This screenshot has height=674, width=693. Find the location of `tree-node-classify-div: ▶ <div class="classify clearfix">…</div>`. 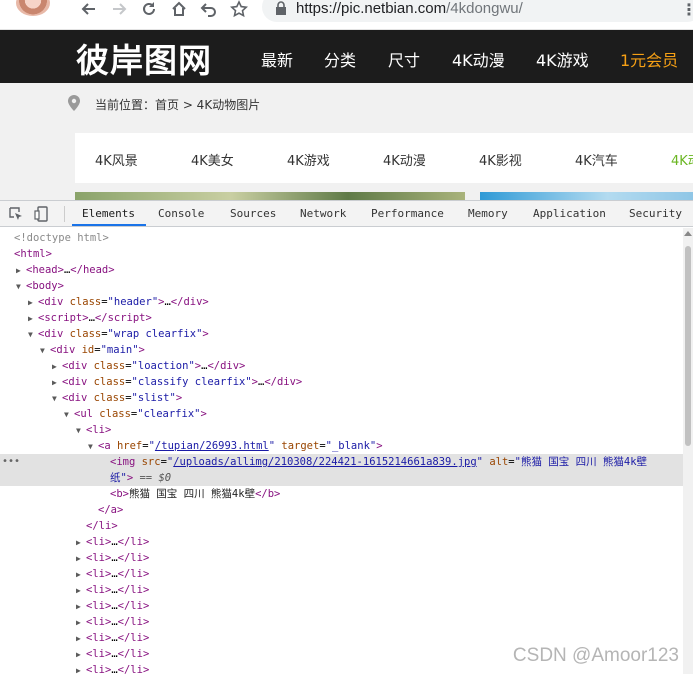

tree-node-classify-div: ▶ <div class="classify clearfix">…</div> is located at coordinates (341, 382).